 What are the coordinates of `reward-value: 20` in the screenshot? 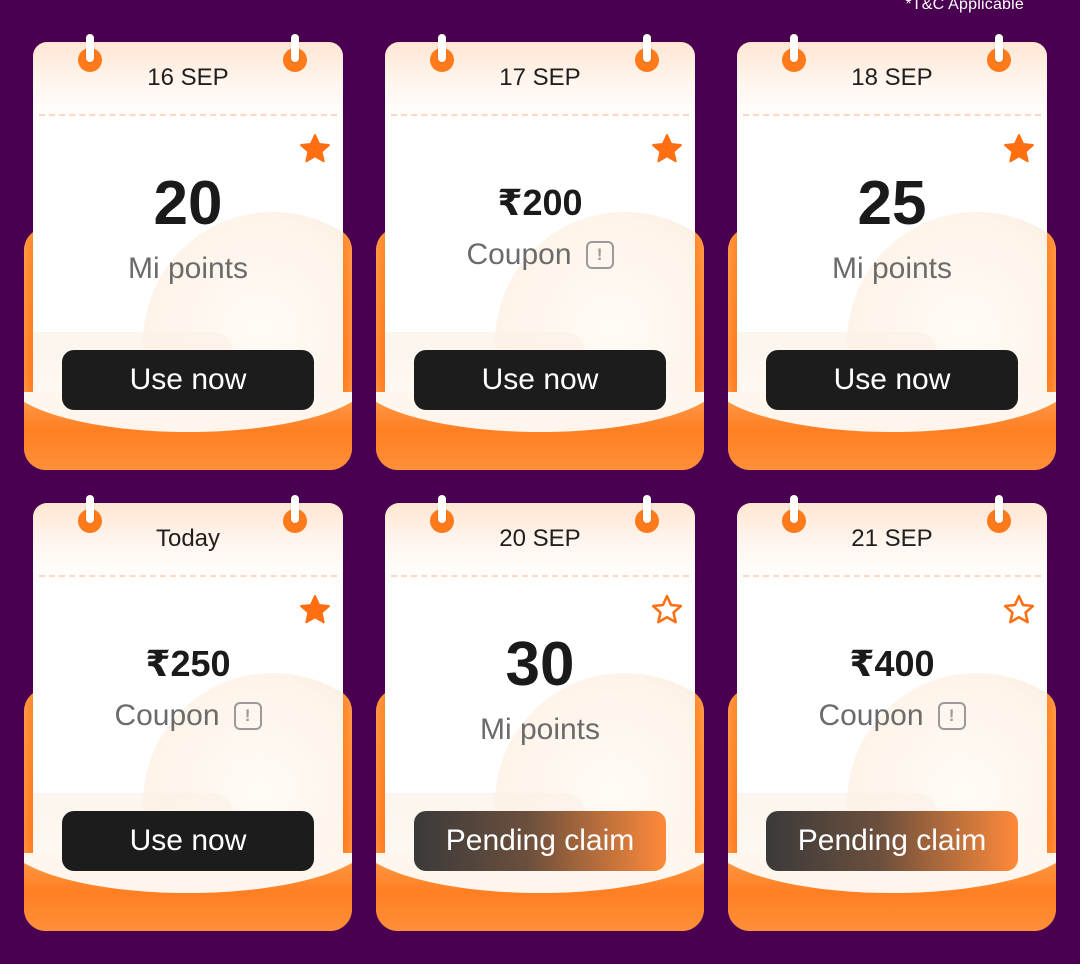 It's located at (188, 203).